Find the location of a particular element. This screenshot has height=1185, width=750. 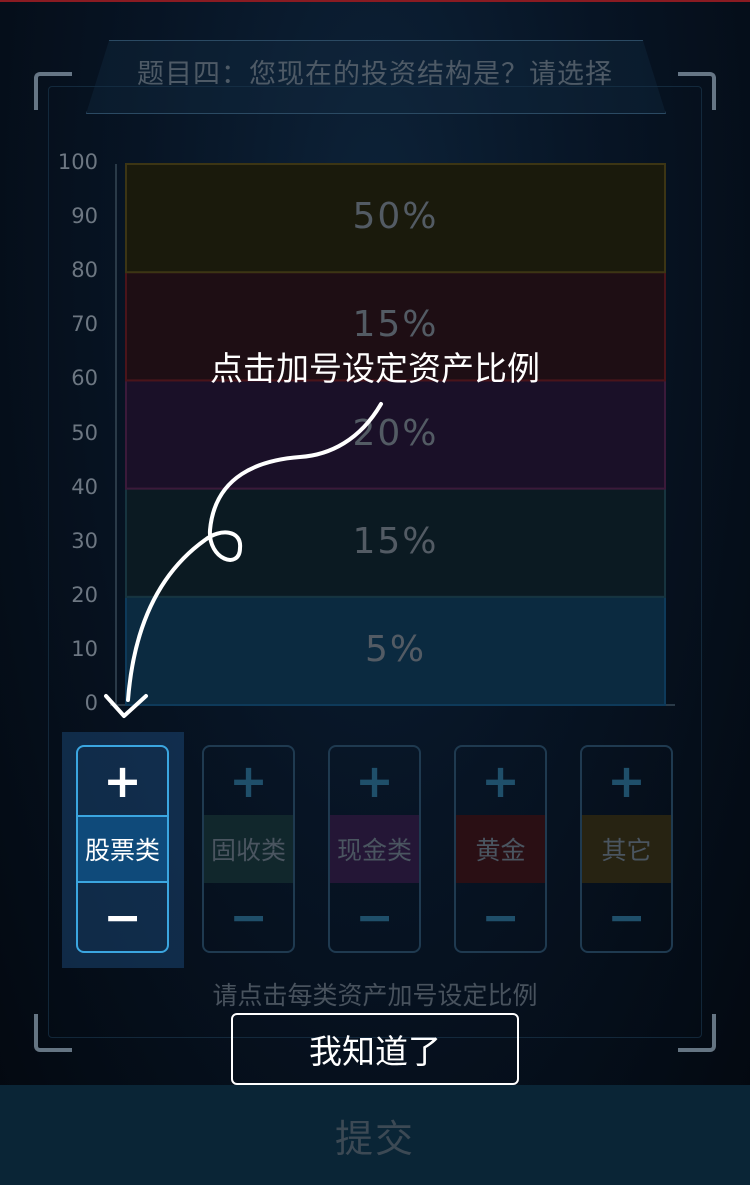

asset-control: + 其它 − is located at coordinates (626, 849).